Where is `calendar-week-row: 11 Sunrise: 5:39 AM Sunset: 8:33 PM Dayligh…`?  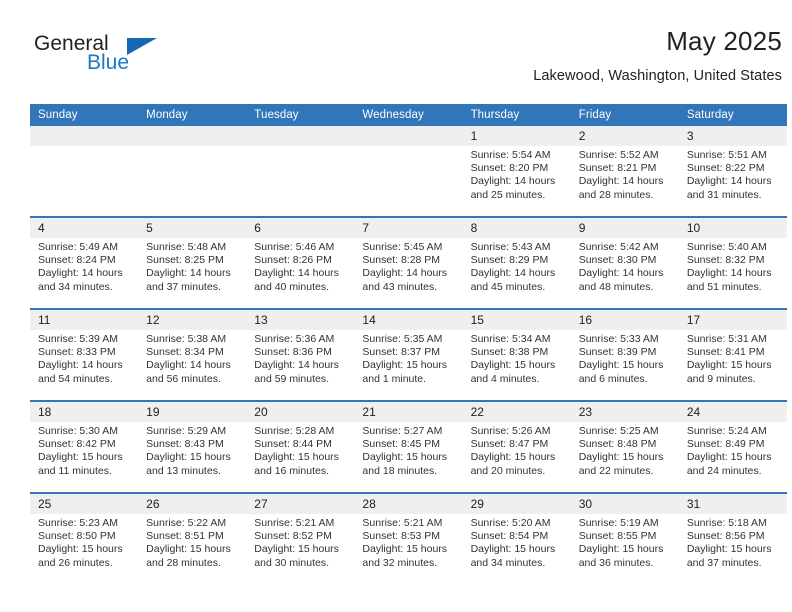
calendar-week-row: 11 Sunrise: 5:39 AM Sunset: 8:33 PM Dayligh… is located at coordinates (408, 354).